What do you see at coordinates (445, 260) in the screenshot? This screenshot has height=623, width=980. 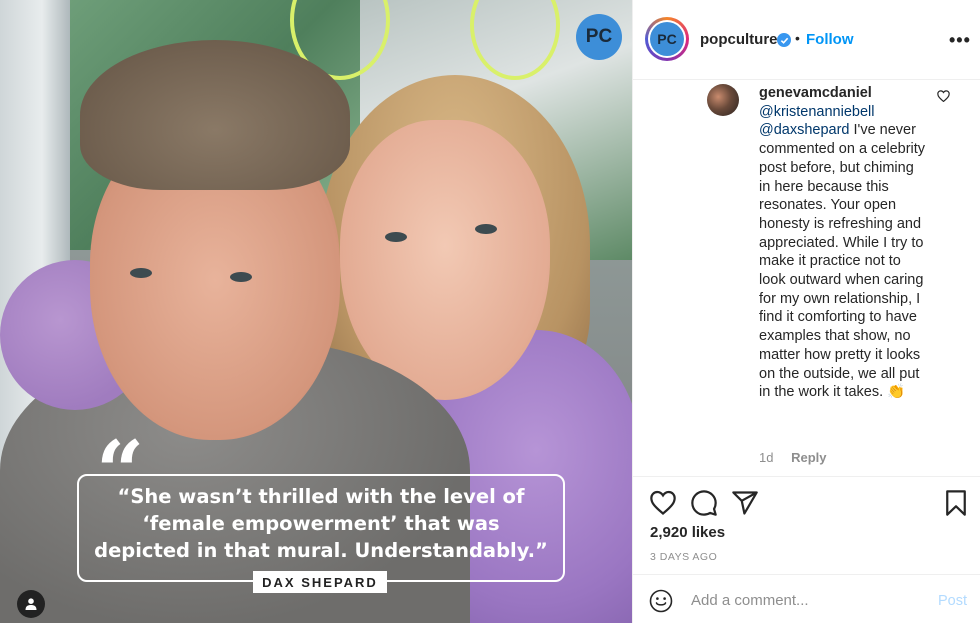 I see `woman-face` at bounding box center [445, 260].